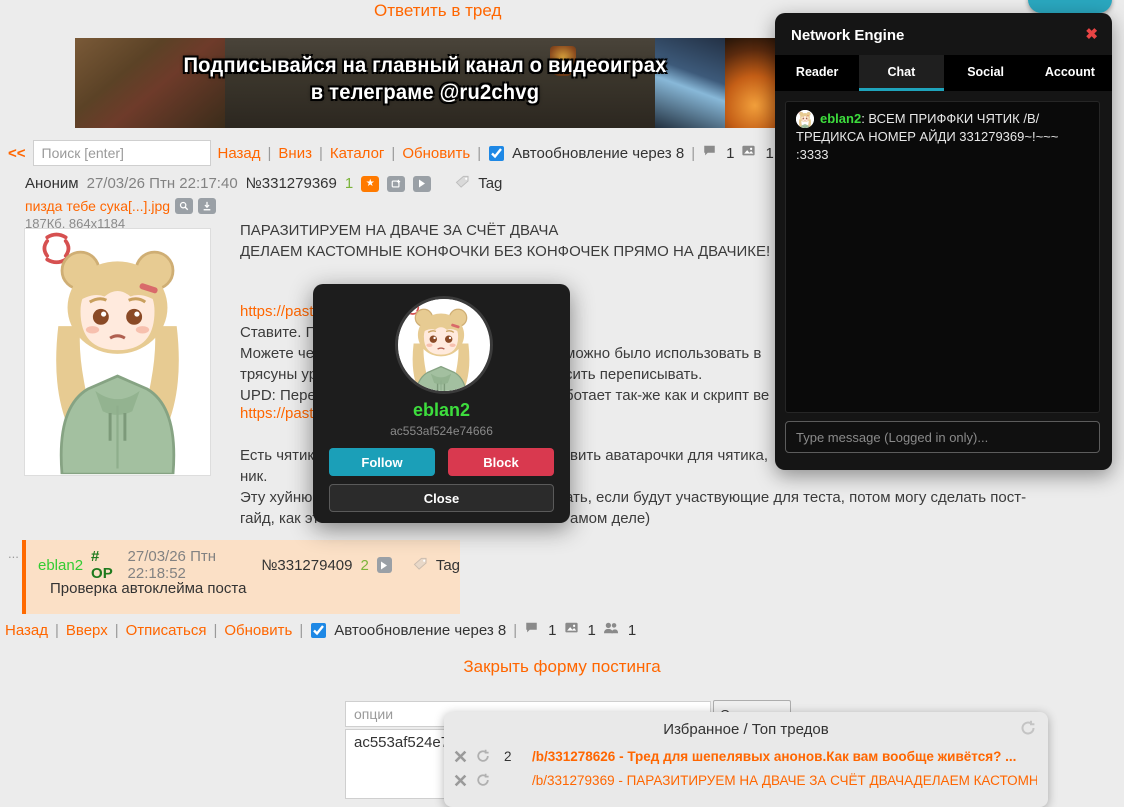 This screenshot has width=1124, height=807. I want to click on add-to-gallery-button, so click(396, 183).